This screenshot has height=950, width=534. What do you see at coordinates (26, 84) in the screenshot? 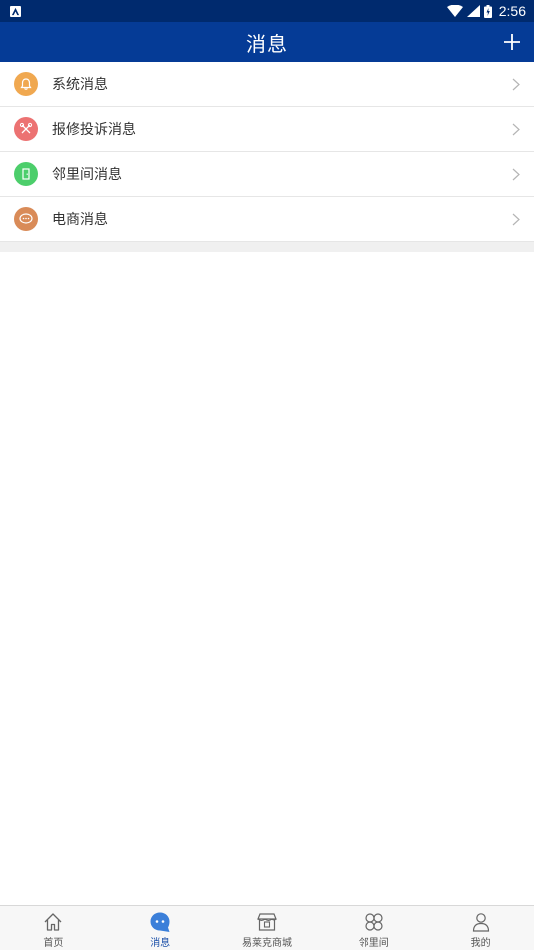
I see `bell-icon` at bounding box center [26, 84].